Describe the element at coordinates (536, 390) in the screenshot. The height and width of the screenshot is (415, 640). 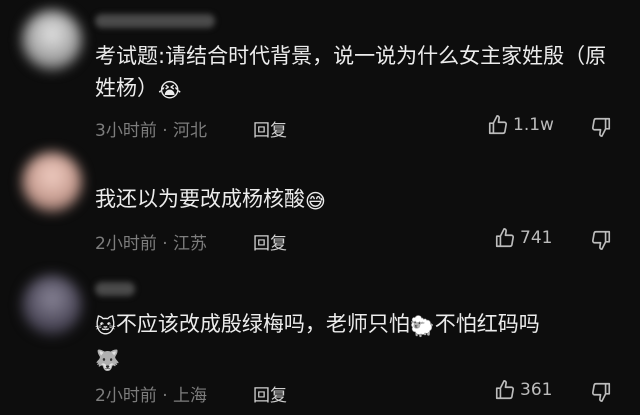
I see `like-count: 361` at that location.